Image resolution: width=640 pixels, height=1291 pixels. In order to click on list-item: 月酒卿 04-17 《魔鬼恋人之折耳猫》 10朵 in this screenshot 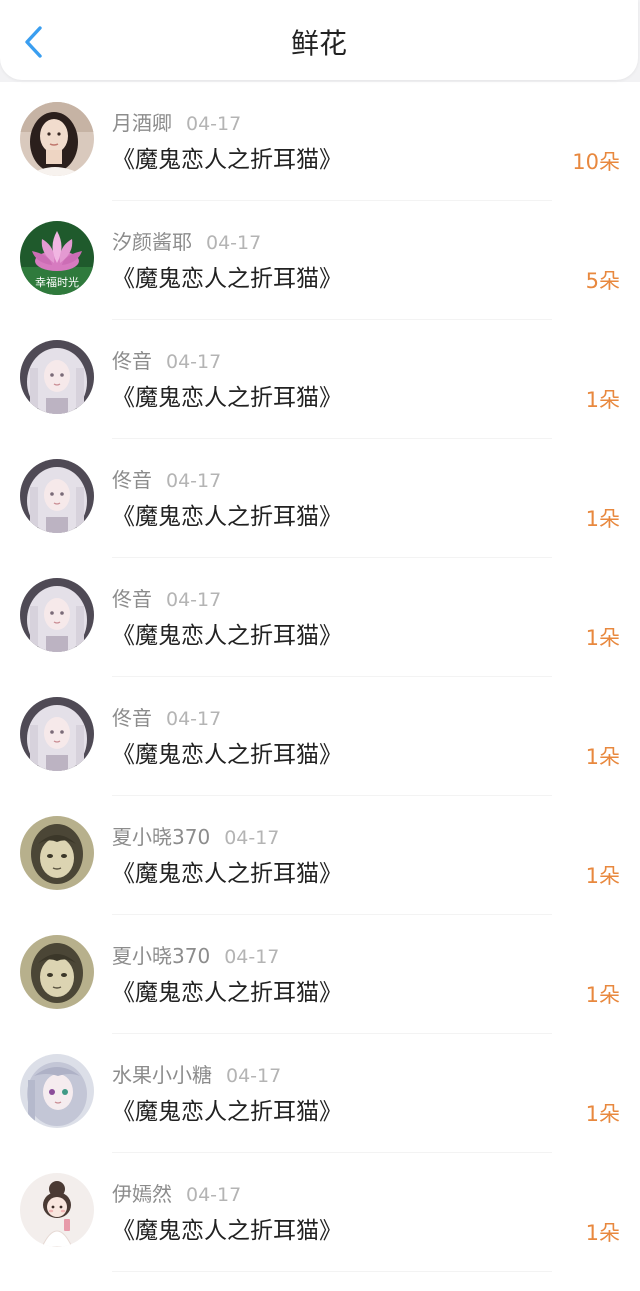, I will do `click(320, 141)`.